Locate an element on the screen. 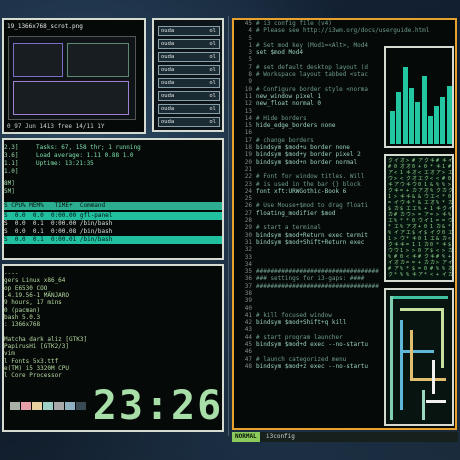 Image resolution: width=460 pixels, height=460 pixels. line-number: 36 is located at coordinates (248, 279).